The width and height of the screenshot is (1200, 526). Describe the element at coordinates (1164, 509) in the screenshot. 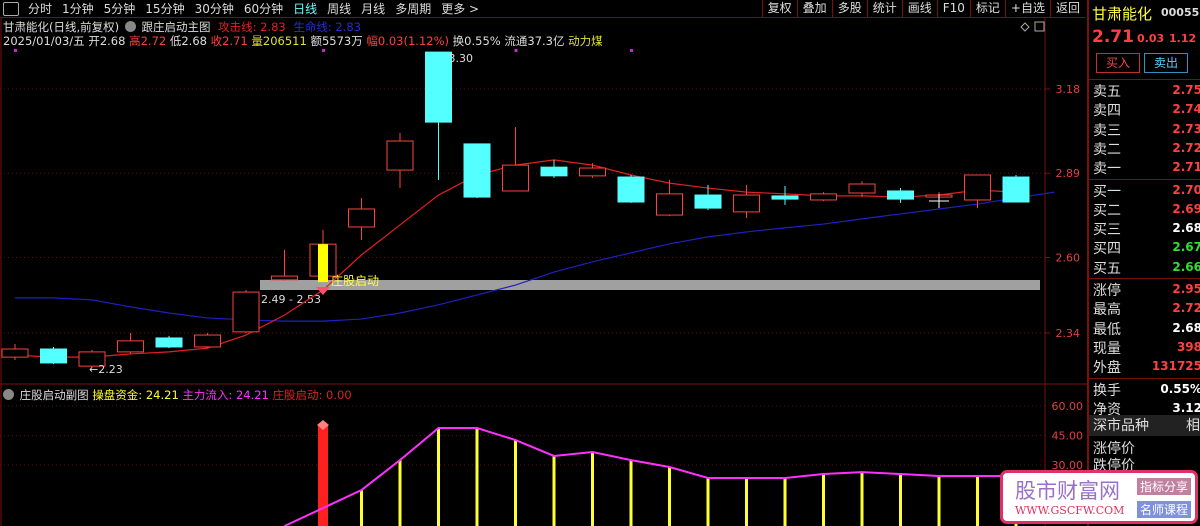

I see `watermark-tag-2: 名师课程` at that location.